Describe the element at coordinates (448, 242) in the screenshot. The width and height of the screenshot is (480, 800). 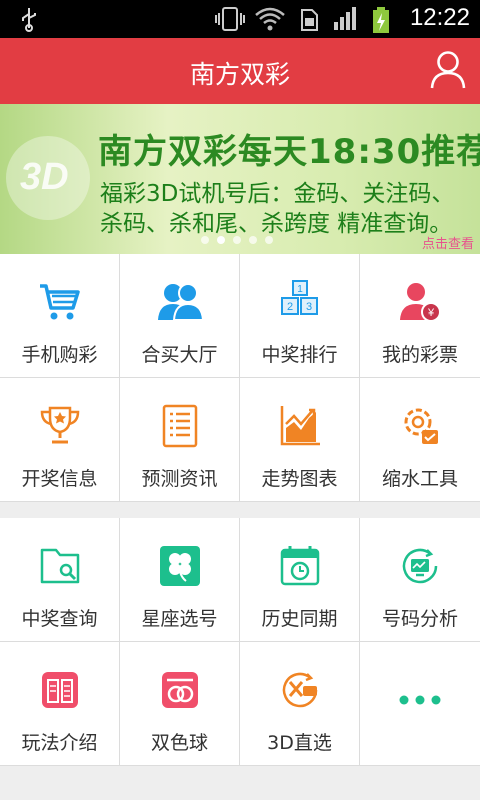
I see `view-more-link: 点击查看` at that location.